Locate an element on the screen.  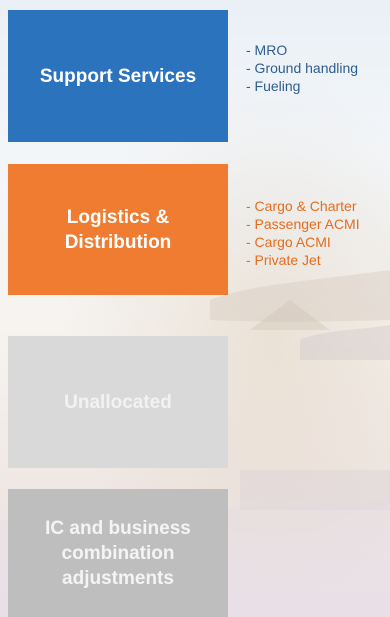
logistics-label-line-1: Logistics & is located at coordinates (118, 217).